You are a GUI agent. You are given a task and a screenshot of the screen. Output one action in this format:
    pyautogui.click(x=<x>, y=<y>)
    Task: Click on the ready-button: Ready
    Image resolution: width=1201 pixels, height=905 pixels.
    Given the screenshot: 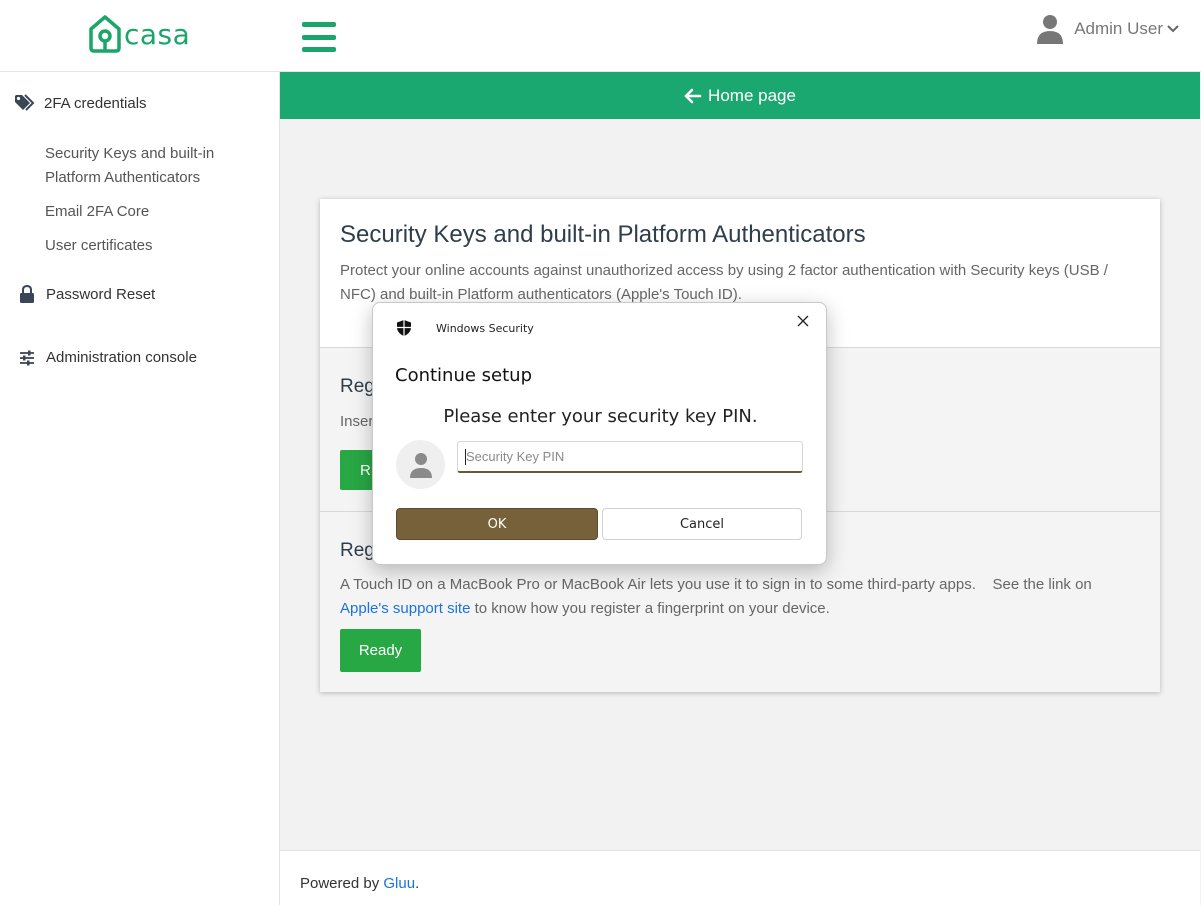 What is the action you would take?
    pyautogui.click(x=380, y=650)
    